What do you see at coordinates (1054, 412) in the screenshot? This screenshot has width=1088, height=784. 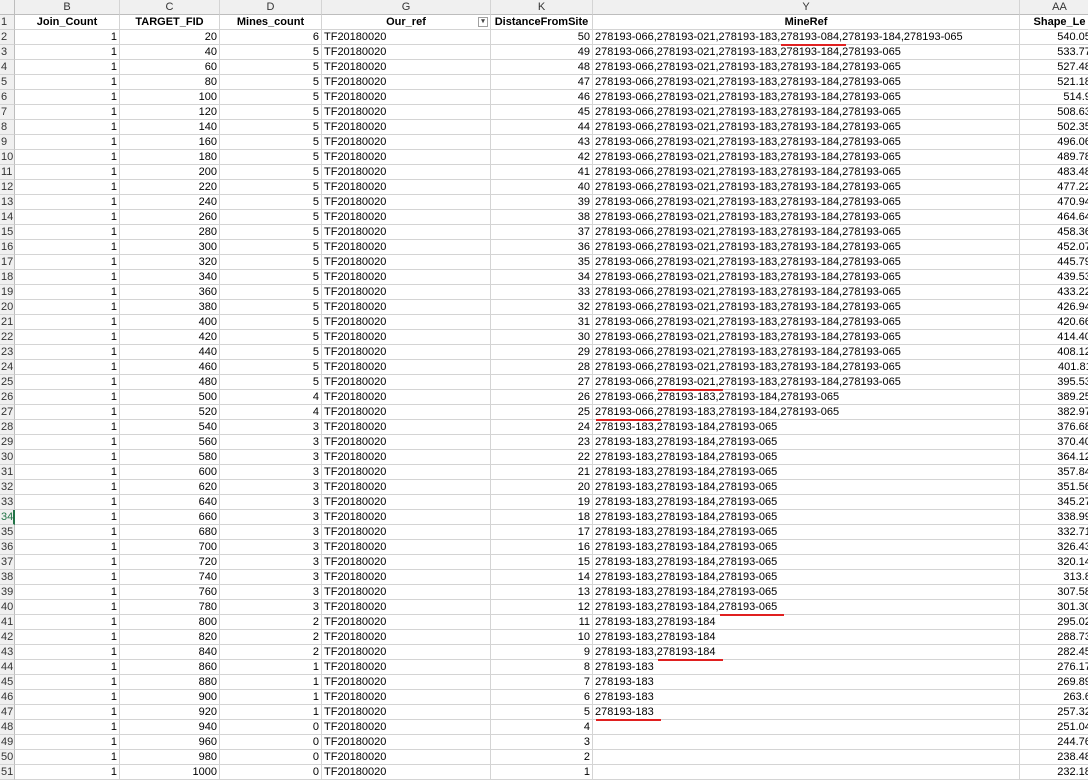 I see `cell-shape-length: 382.971` at bounding box center [1054, 412].